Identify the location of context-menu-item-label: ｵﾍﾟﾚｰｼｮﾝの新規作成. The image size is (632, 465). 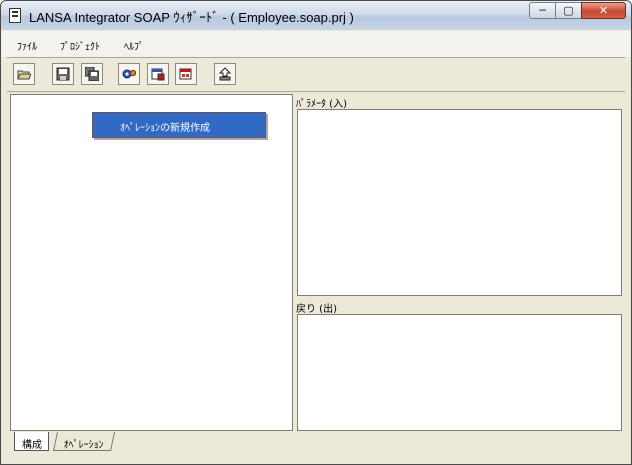
(165, 128).